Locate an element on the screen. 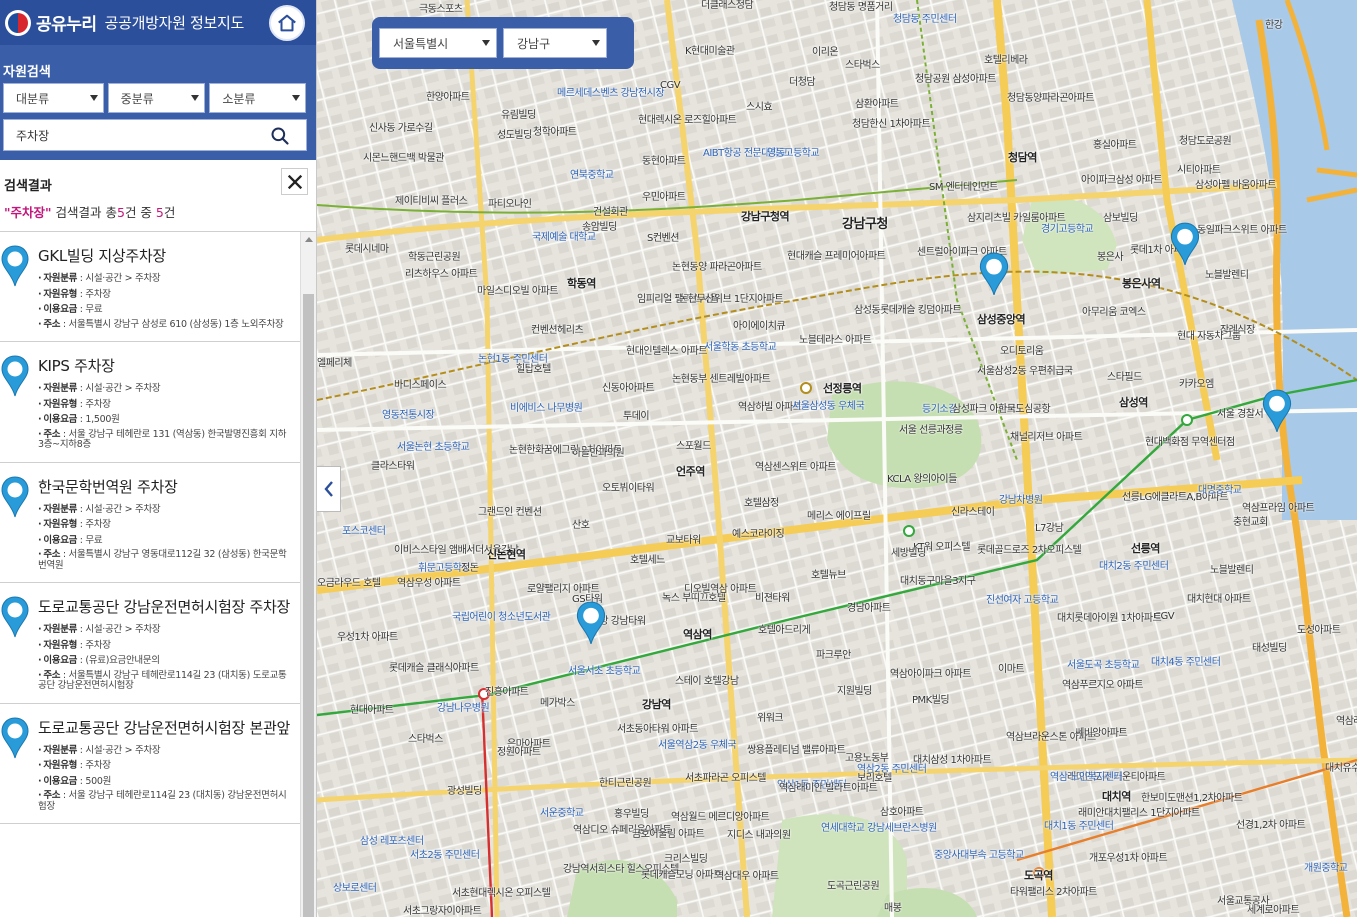 The height and width of the screenshot is (917, 1357). map-label: L7강남 is located at coordinates (1049, 528).